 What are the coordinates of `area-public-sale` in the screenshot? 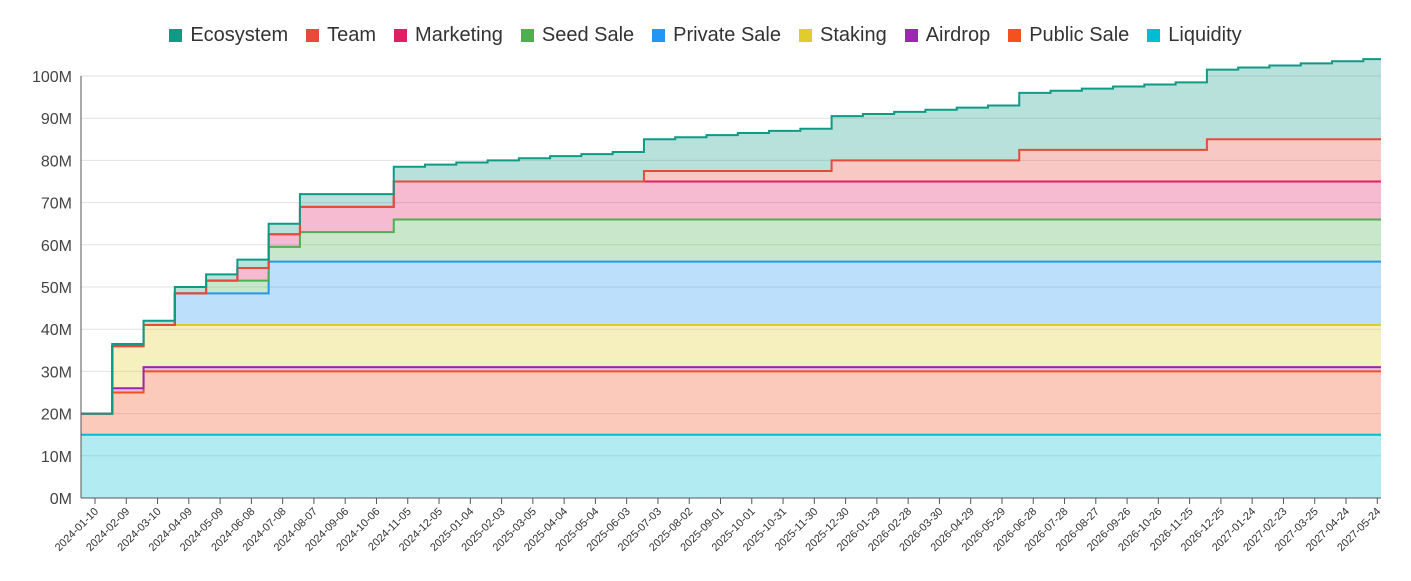 It's located at (731, 403).